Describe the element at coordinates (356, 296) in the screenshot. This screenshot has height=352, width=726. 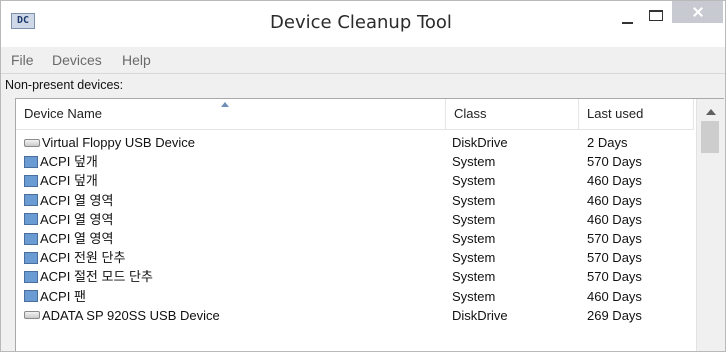
I see `table-row: ACPI 팬 System 460 Days` at that location.